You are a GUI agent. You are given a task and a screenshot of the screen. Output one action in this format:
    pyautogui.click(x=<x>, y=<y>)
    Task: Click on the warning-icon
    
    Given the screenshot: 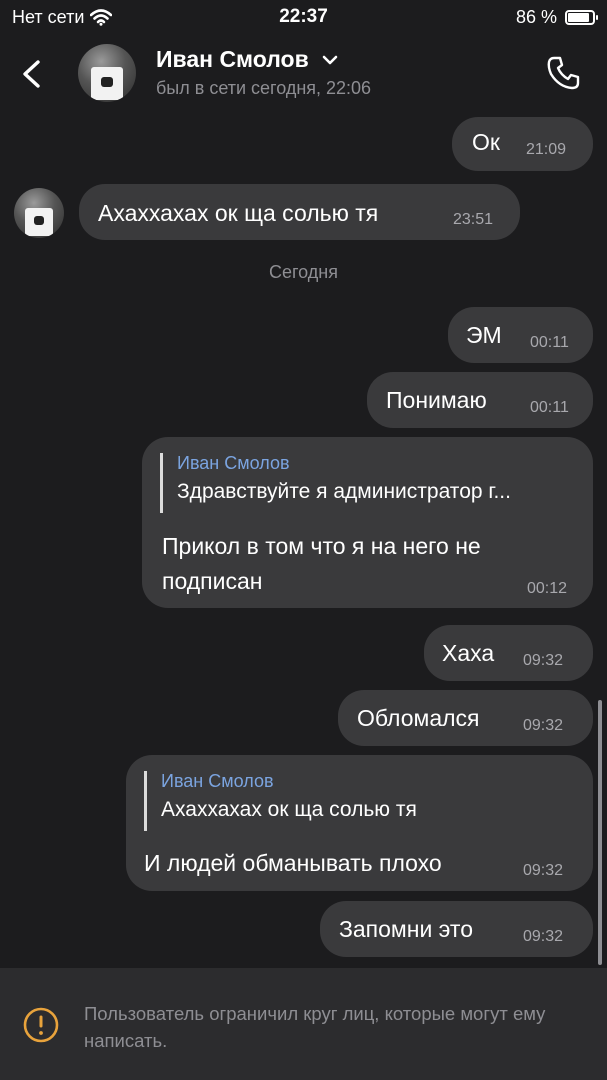 What is the action you would take?
    pyautogui.click(x=41, y=1025)
    